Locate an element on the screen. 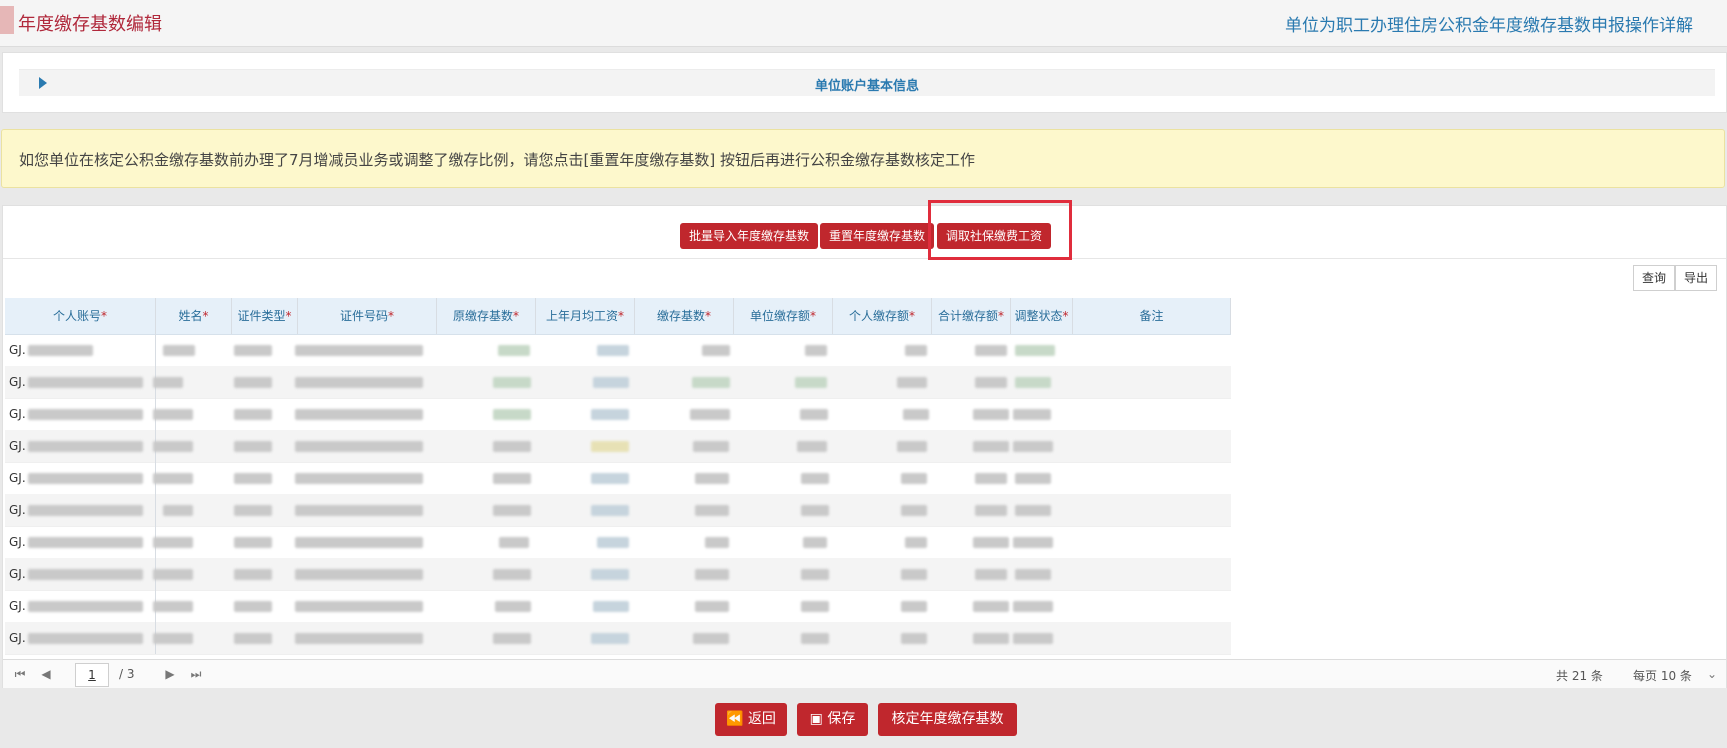 The width and height of the screenshot is (1727, 748). pagination-bar: ⏮ ◀ 1 / 3 ▶ ⏭ 共 21 条 每页 10 条 ⌄ is located at coordinates (864, 673).